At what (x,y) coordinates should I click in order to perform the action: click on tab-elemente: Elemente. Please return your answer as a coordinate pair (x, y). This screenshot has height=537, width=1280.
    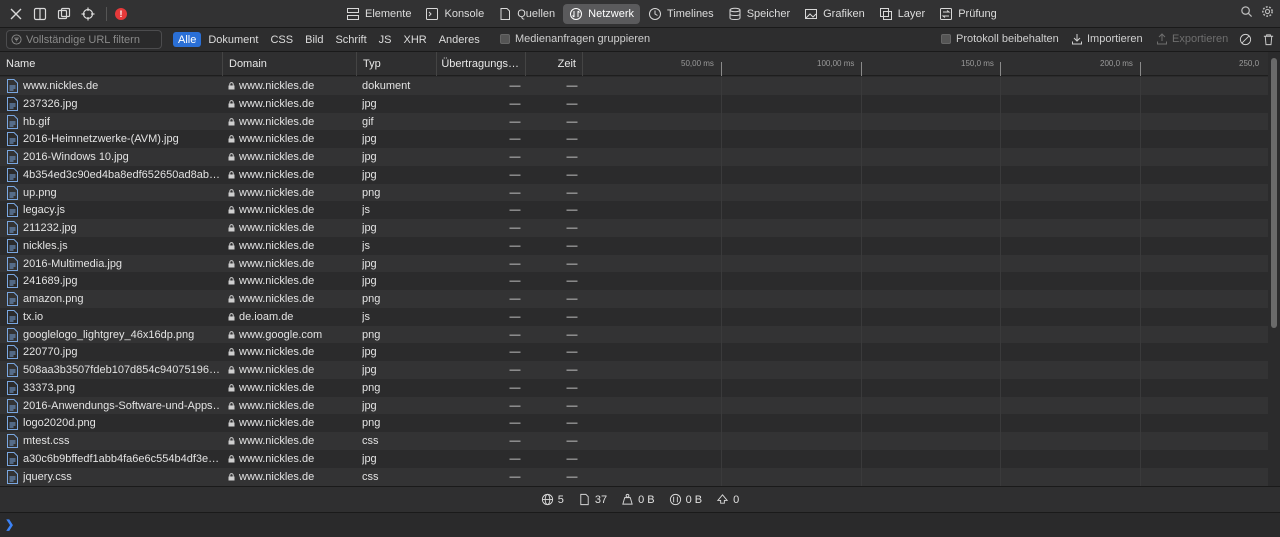
    Looking at the image, I should click on (378, 14).